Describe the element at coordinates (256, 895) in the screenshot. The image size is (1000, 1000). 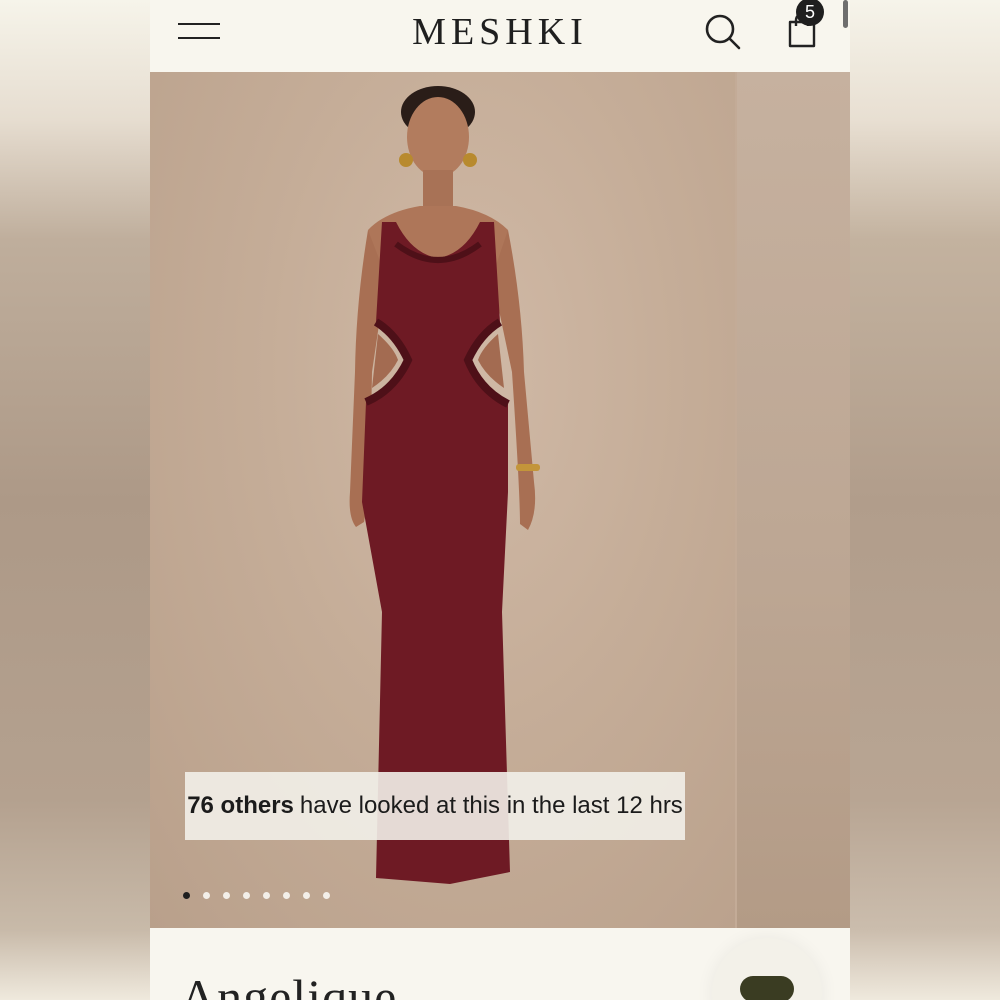
I see `carousel-pagination` at that location.